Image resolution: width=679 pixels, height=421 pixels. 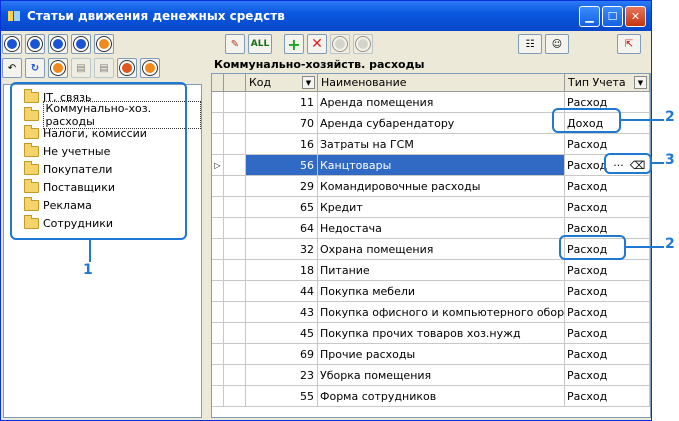 What do you see at coordinates (441, 207) in the screenshot?
I see `name-cell: Кредит` at bounding box center [441, 207].